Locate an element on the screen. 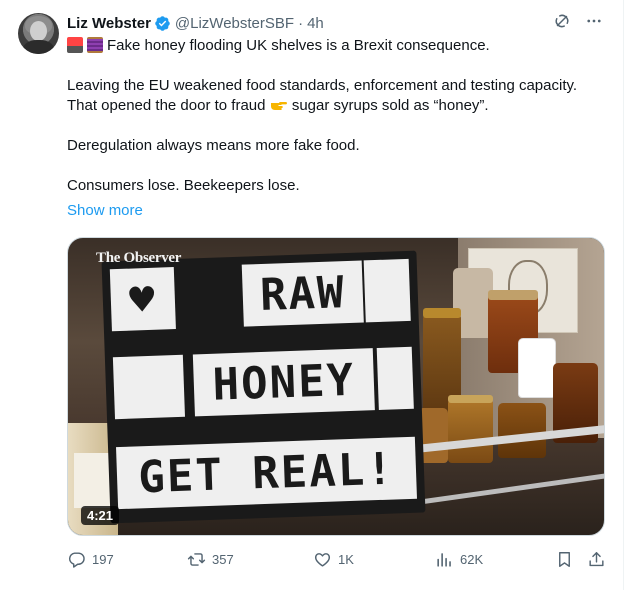  tweet-actions: 197 357 1K 62K is located at coordinates (337, 561).